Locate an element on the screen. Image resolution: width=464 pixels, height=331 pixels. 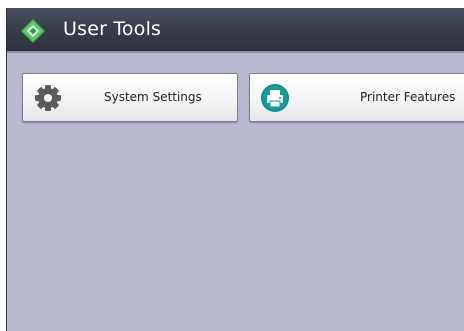
page-title: User Tools is located at coordinates (112, 29).